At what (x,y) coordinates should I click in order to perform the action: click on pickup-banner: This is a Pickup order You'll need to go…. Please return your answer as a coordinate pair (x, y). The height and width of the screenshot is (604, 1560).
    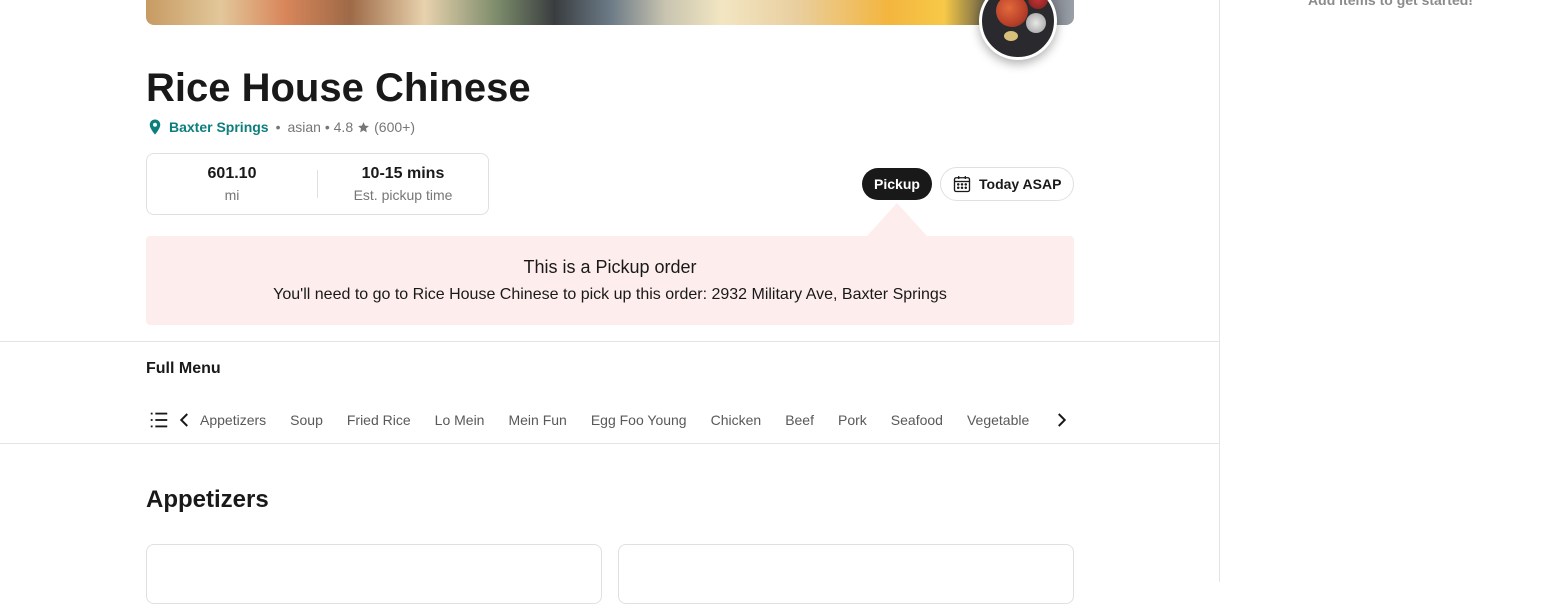
    Looking at the image, I should click on (610, 280).